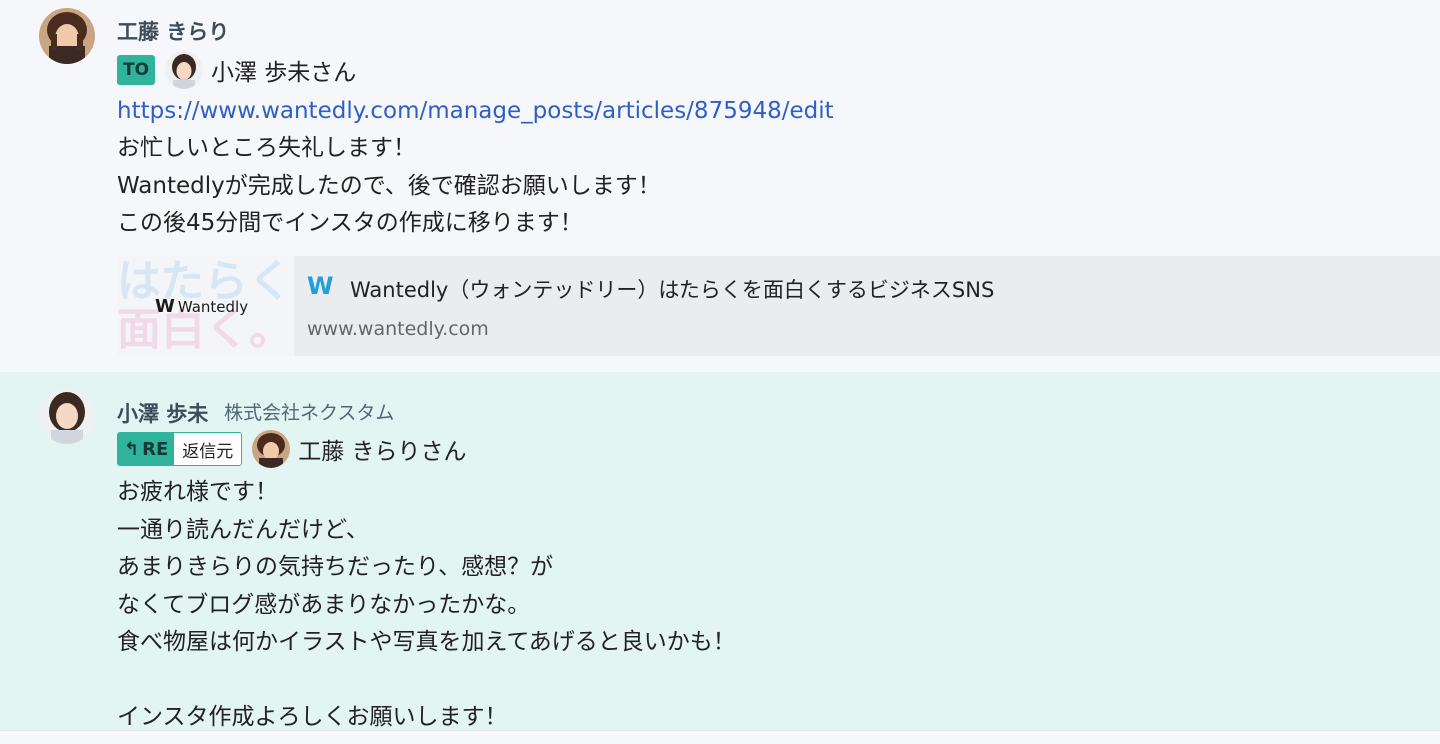 The height and width of the screenshot is (744, 1440). I want to click on to-badge: TO, so click(136, 70).